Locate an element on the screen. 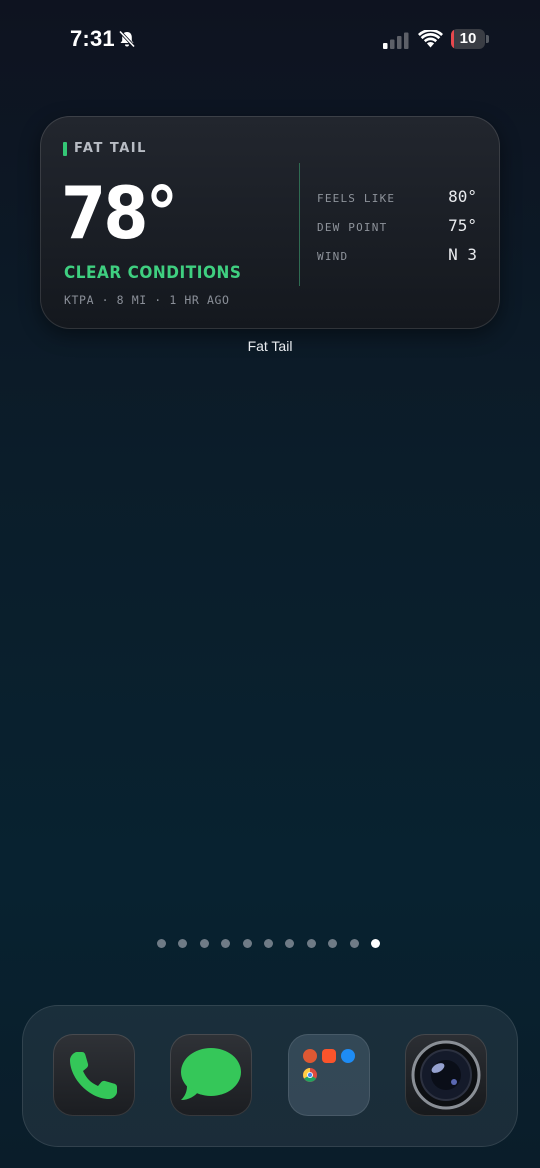  safari-icon is located at coordinates (348, 1056).